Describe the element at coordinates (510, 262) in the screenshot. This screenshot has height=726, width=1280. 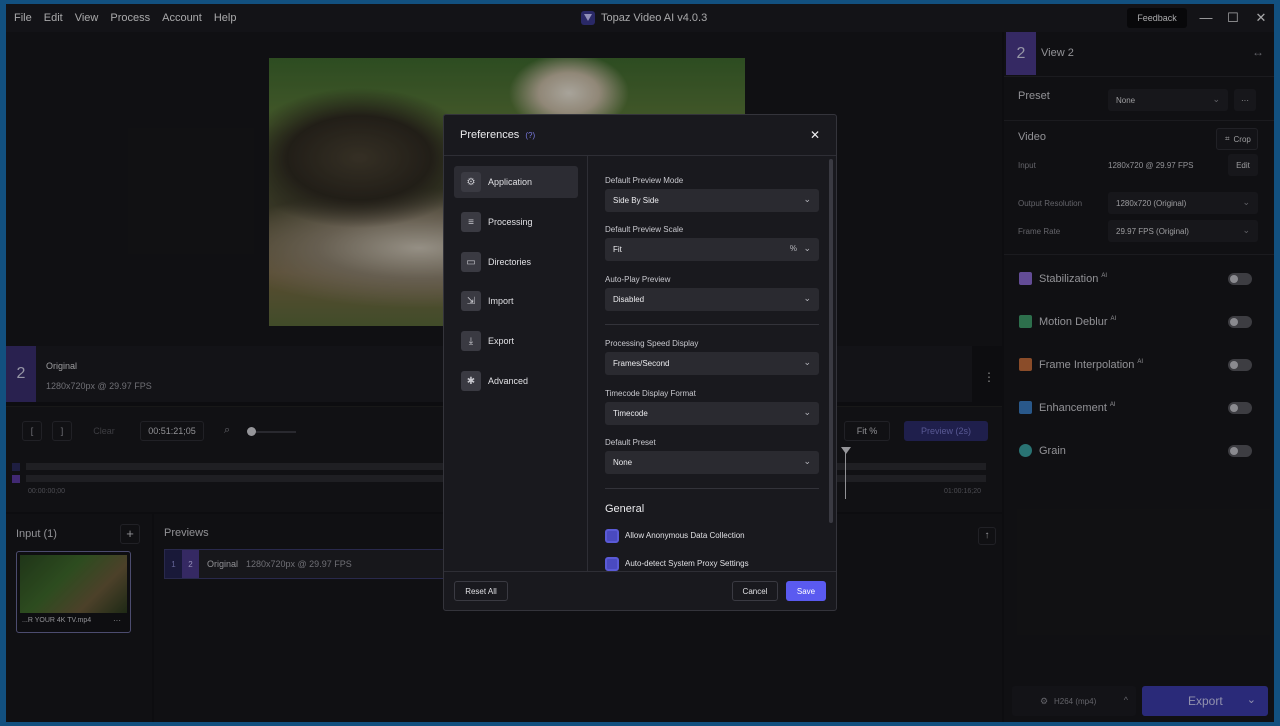
I see `nav-directories-label: Directories` at that location.